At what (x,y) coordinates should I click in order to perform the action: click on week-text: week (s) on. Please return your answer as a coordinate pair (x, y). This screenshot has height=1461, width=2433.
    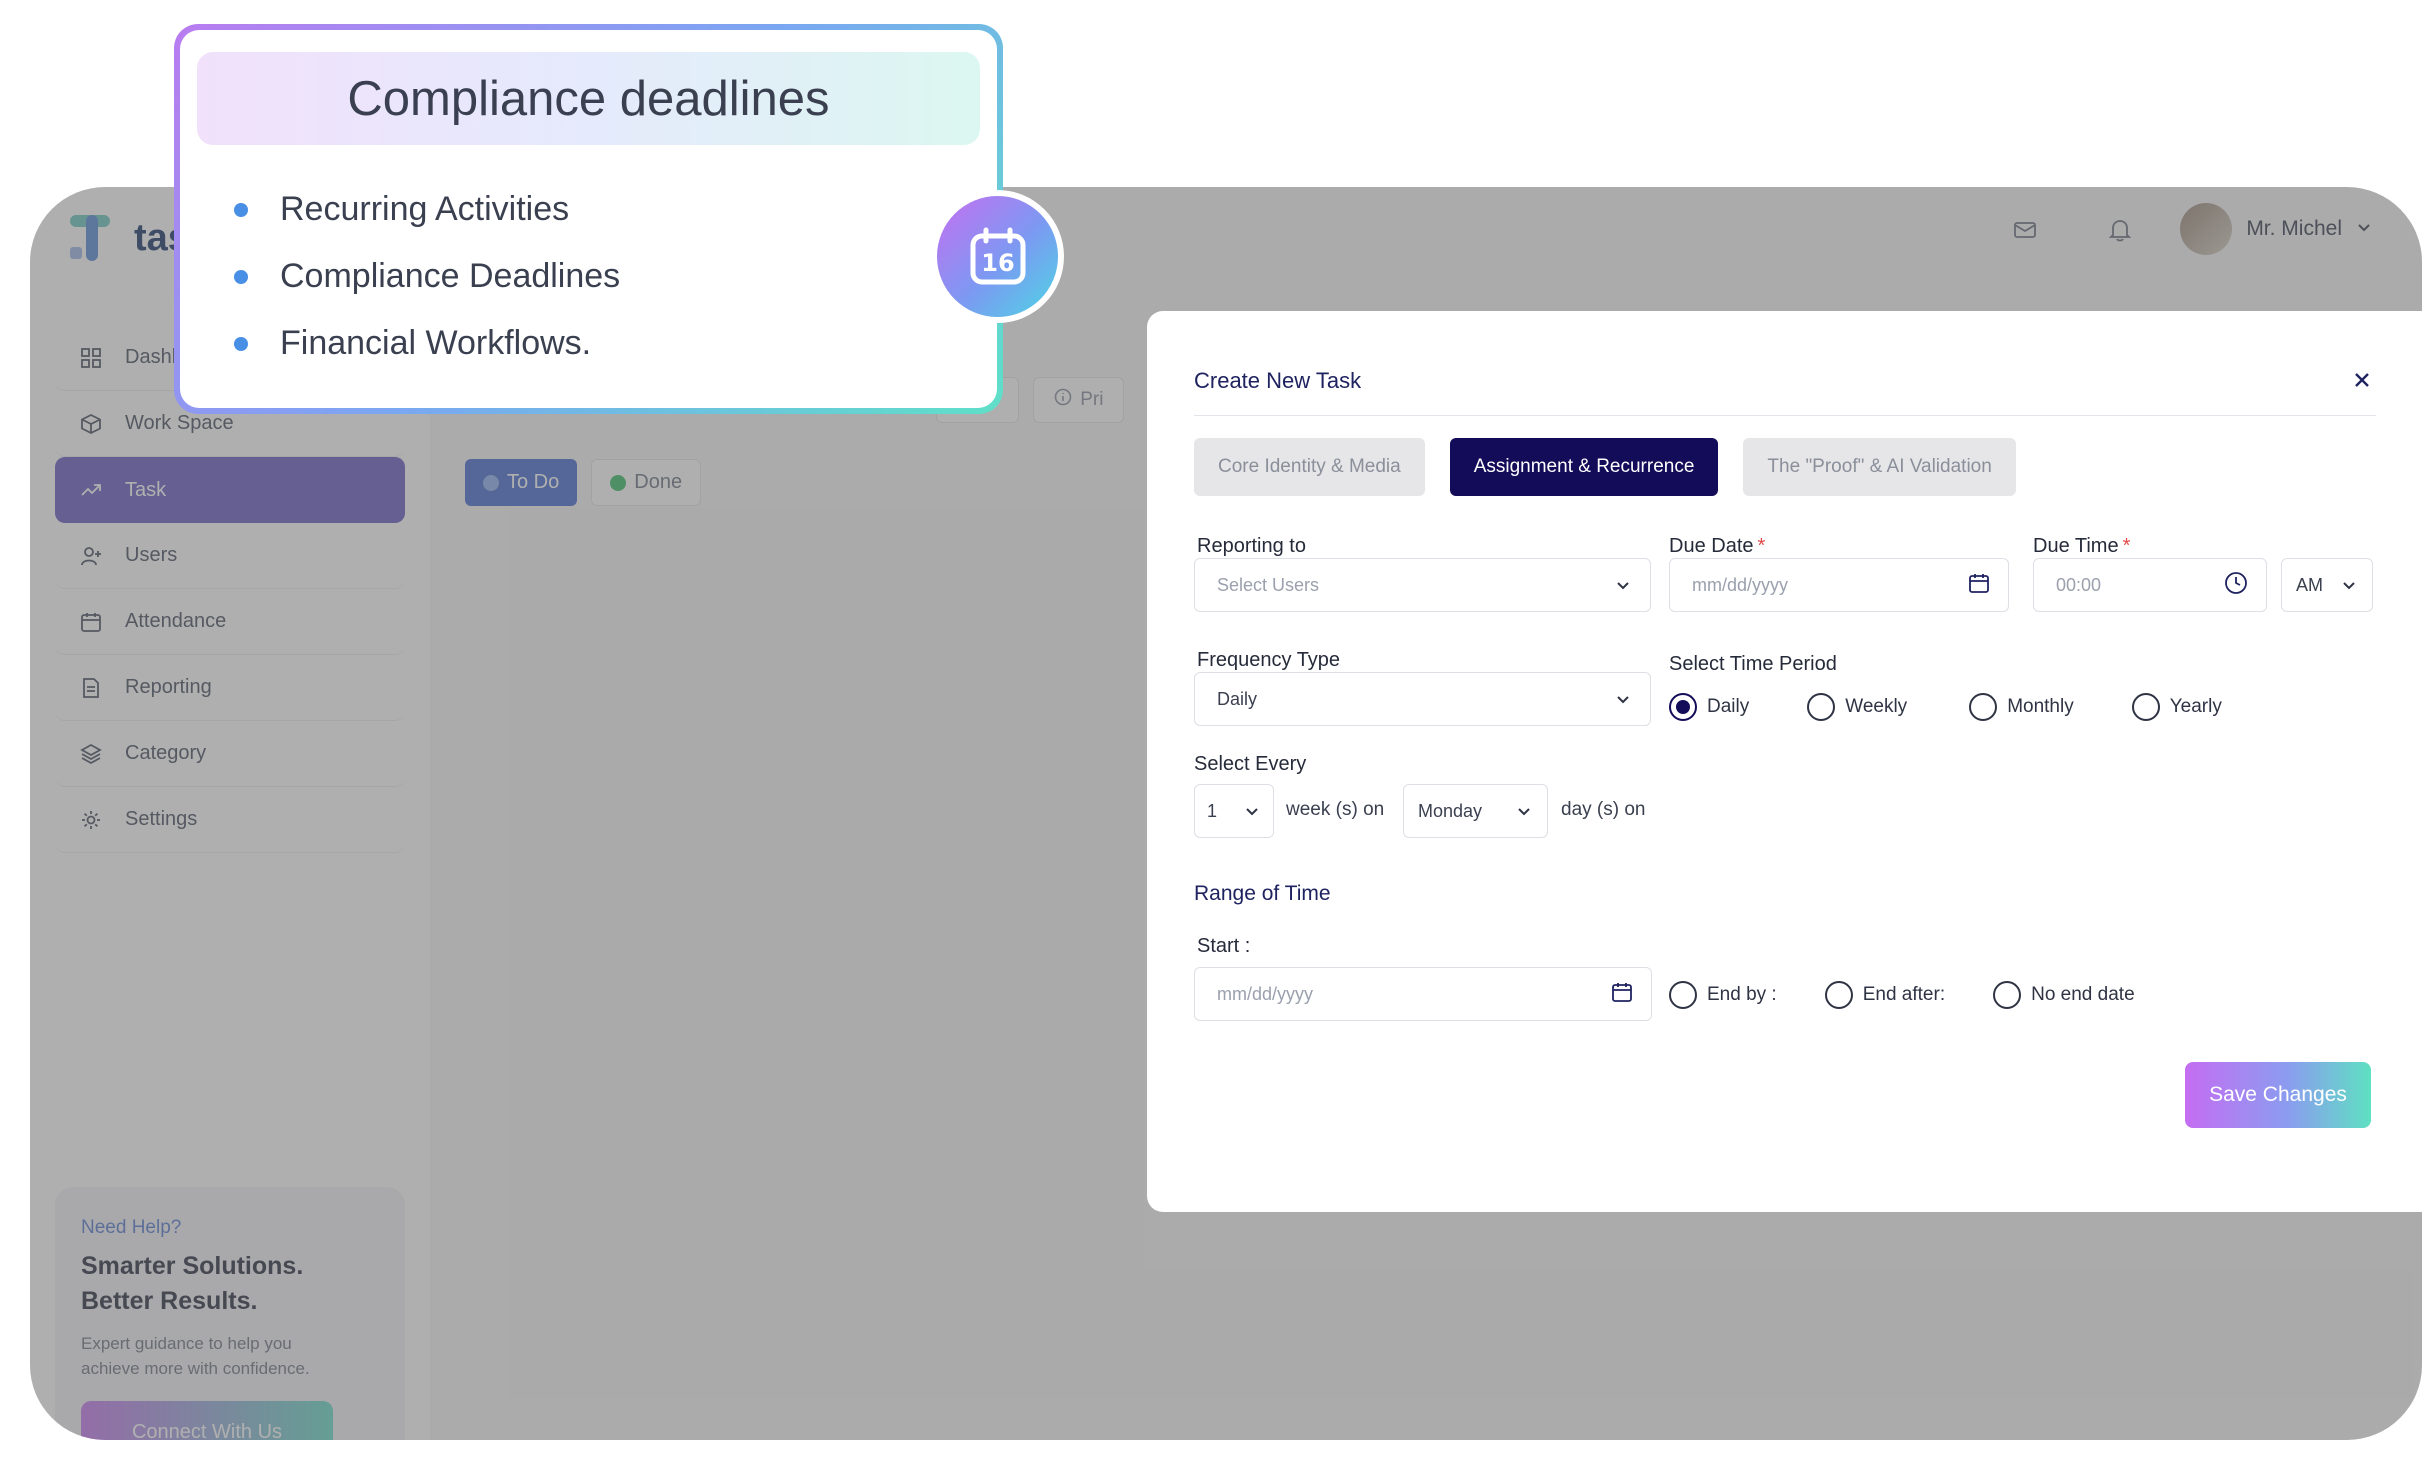
    Looking at the image, I should click on (1335, 809).